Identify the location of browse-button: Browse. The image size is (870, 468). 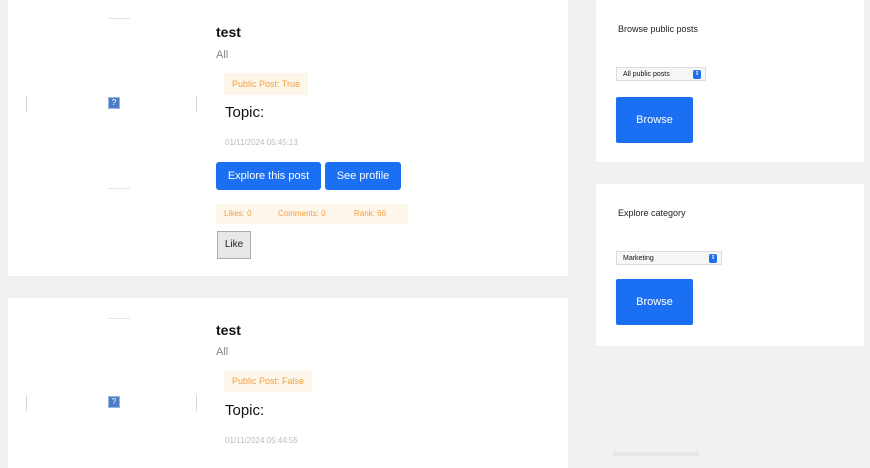
(654, 120).